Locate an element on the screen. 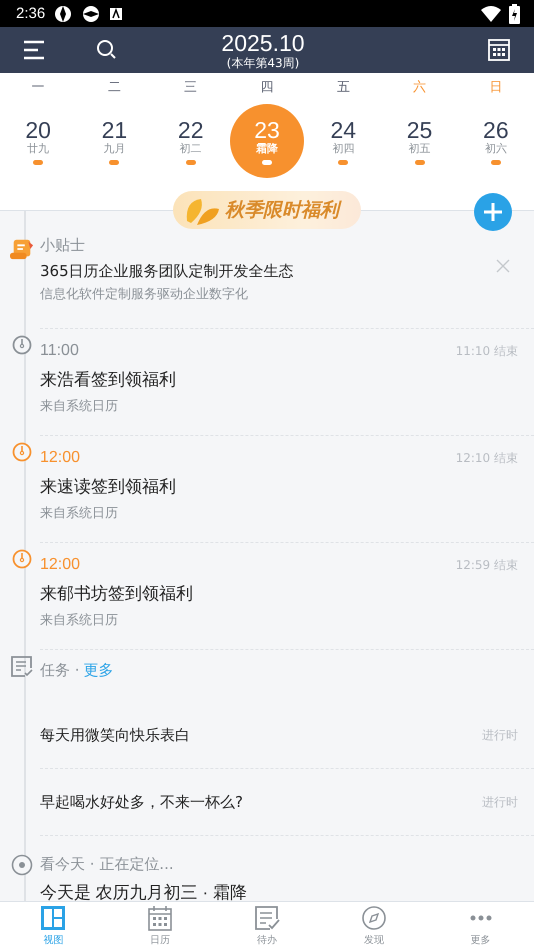  week-number: (本年第43周) is located at coordinates (263, 63).